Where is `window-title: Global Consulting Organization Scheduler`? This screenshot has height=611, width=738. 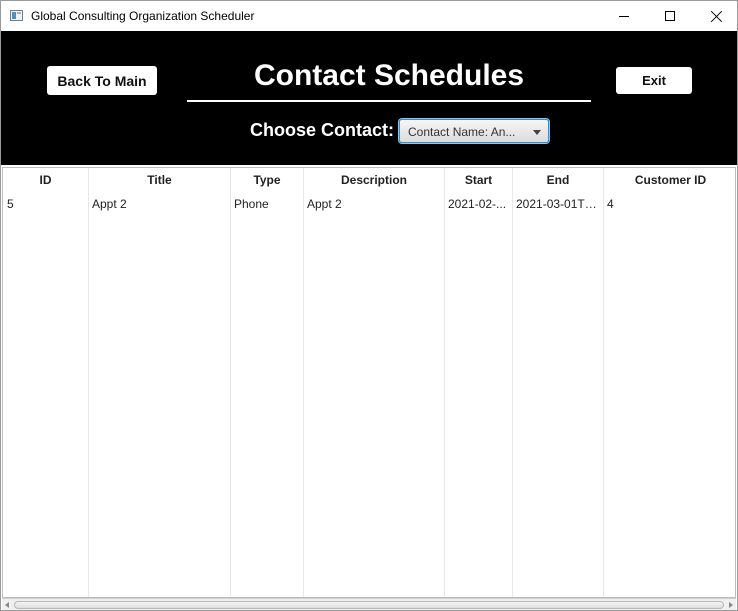
window-title: Global Consulting Organization Scheduler is located at coordinates (143, 16).